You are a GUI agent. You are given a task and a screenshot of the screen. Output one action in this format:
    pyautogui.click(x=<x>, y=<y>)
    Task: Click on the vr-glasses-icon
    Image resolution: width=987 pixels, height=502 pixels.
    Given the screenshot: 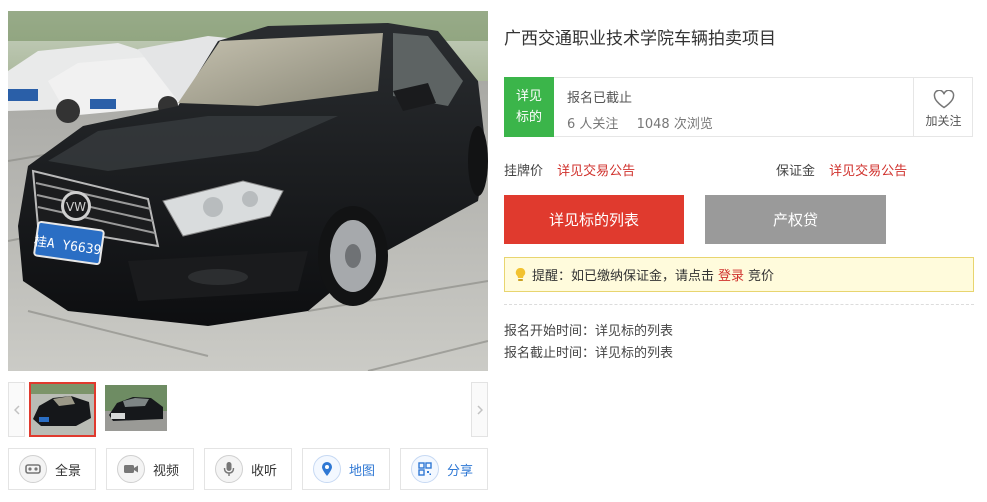 What is the action you would take?
    pyautogui.click(x=33, y=469)
    